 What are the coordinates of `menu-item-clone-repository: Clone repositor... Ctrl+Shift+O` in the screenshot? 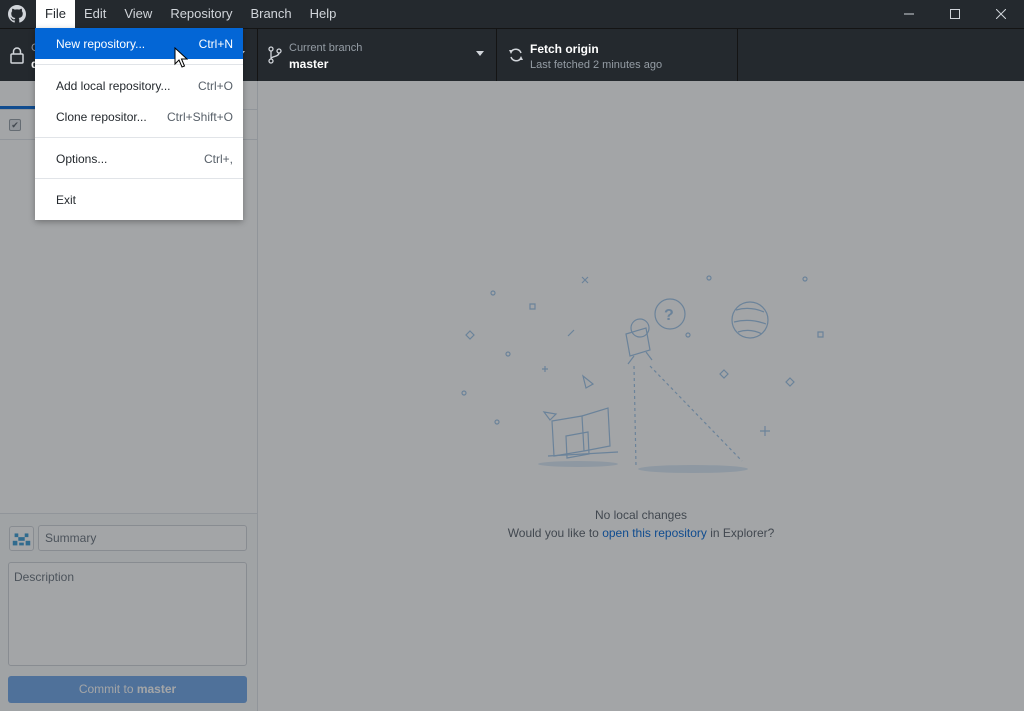 It's located at (139, 116).